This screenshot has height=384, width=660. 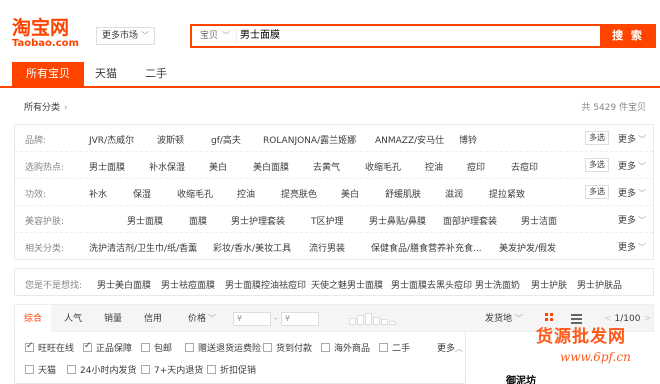 I want to click on checkbox-cod: 货到付款, so click(x=287, y=347).